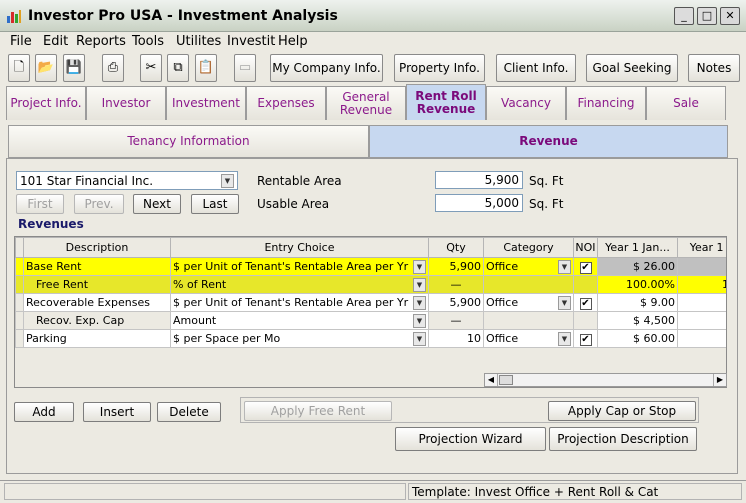 This screenshot has height=503, width=746. I want to click on year1-jan-cell: $ 9.00, so click(637, 302).